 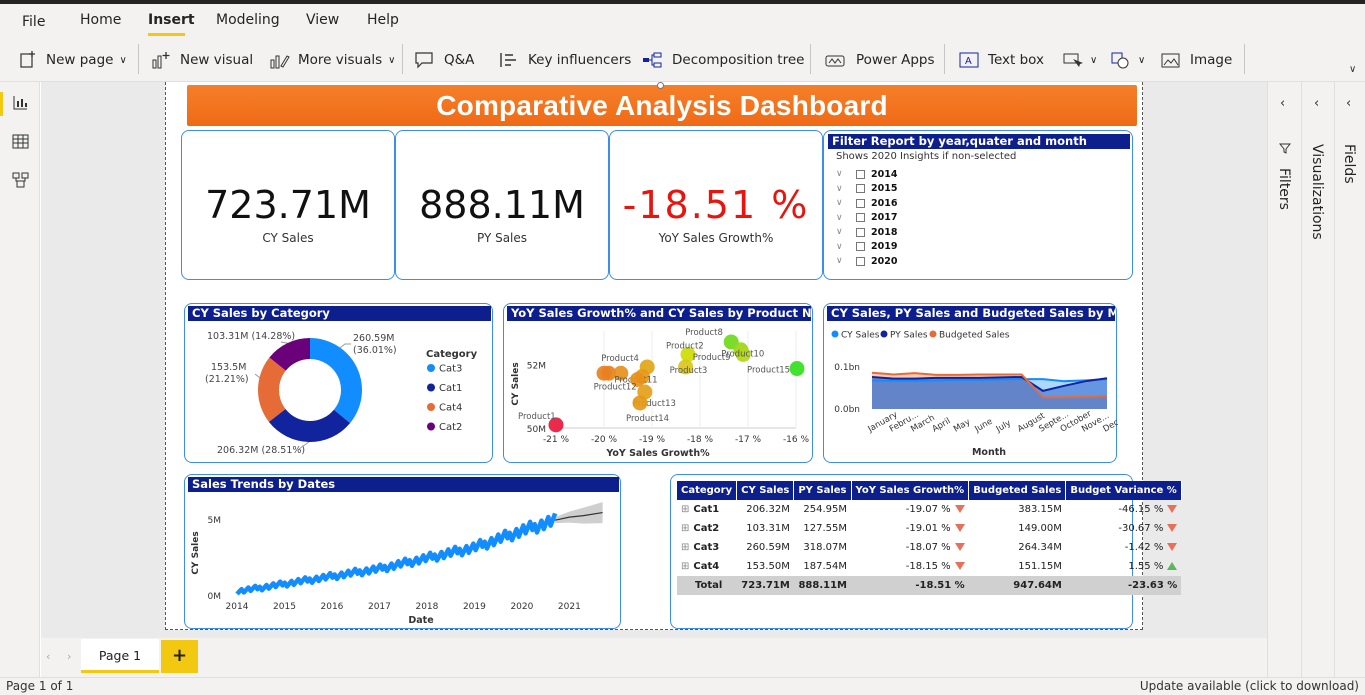 I want to click on update-available-link: Update available (click to download), so click(x=1249, y=686).